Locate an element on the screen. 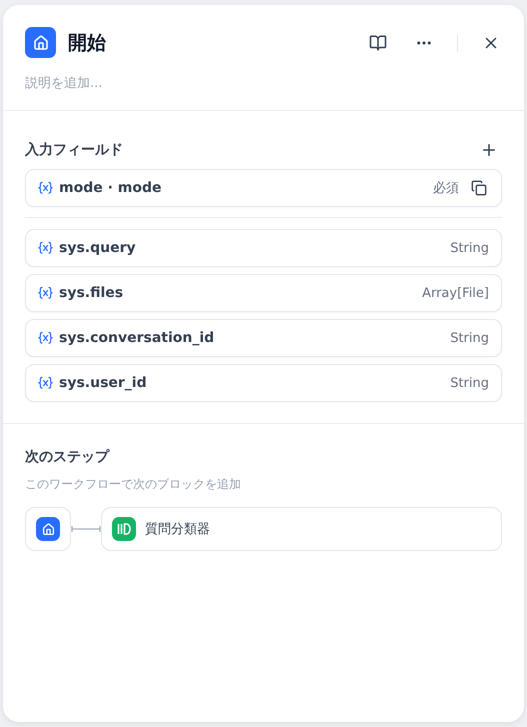  variable-name: sys.user_id is located at coordinates (103, 383).